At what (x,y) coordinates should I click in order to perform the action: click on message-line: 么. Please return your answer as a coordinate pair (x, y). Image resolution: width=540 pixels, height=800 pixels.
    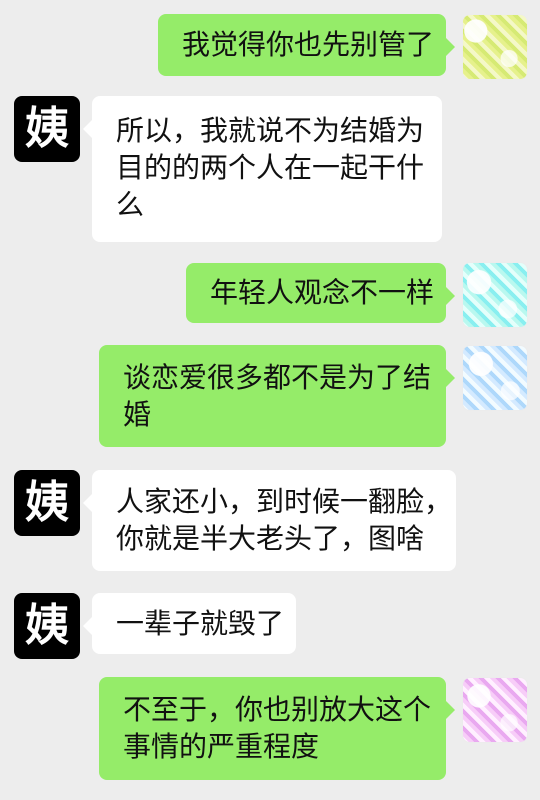
    Looking at the image, I should click on (130, 204).